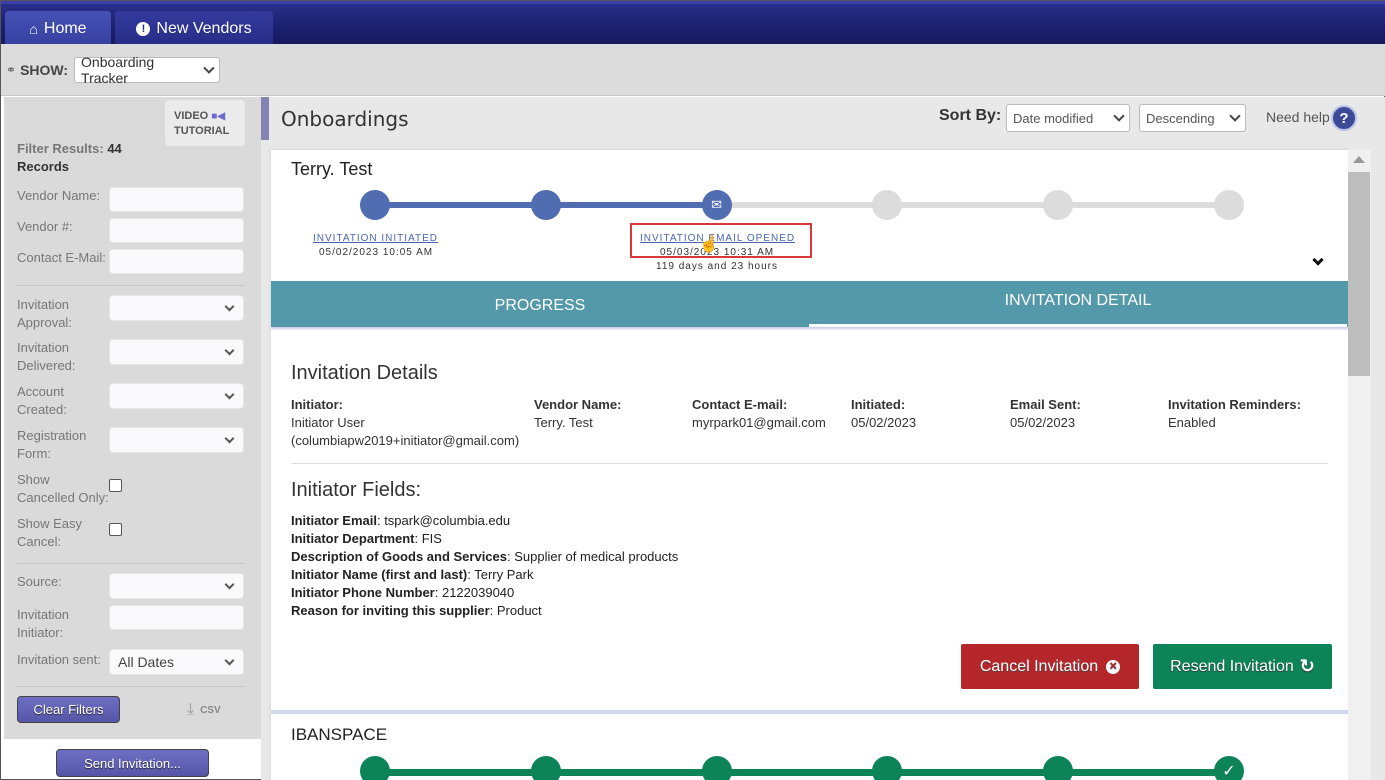 Image resolution: width=1385 pixels, height=780 pixels. I want to click on page-title: Onboardings, so click(345, 119).